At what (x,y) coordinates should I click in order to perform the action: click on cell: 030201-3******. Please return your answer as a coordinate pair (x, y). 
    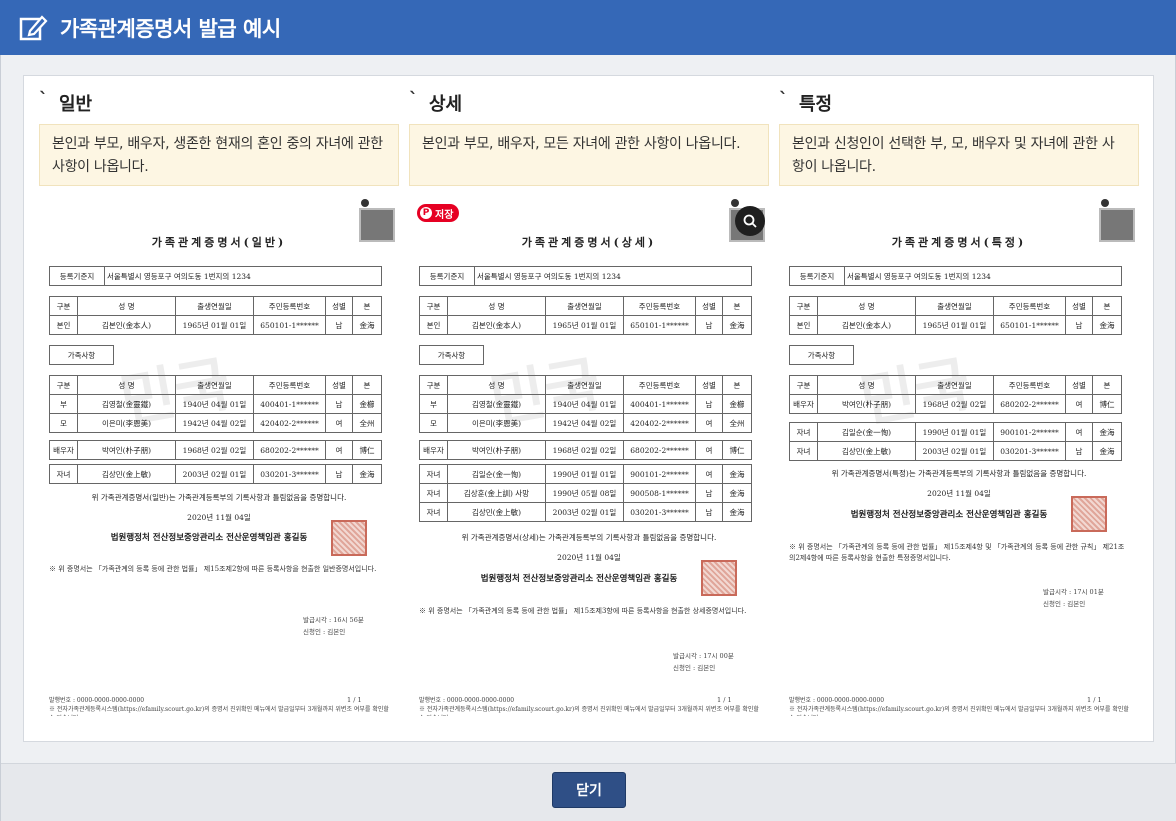
    Looking at the image, I should click on (289, 474).